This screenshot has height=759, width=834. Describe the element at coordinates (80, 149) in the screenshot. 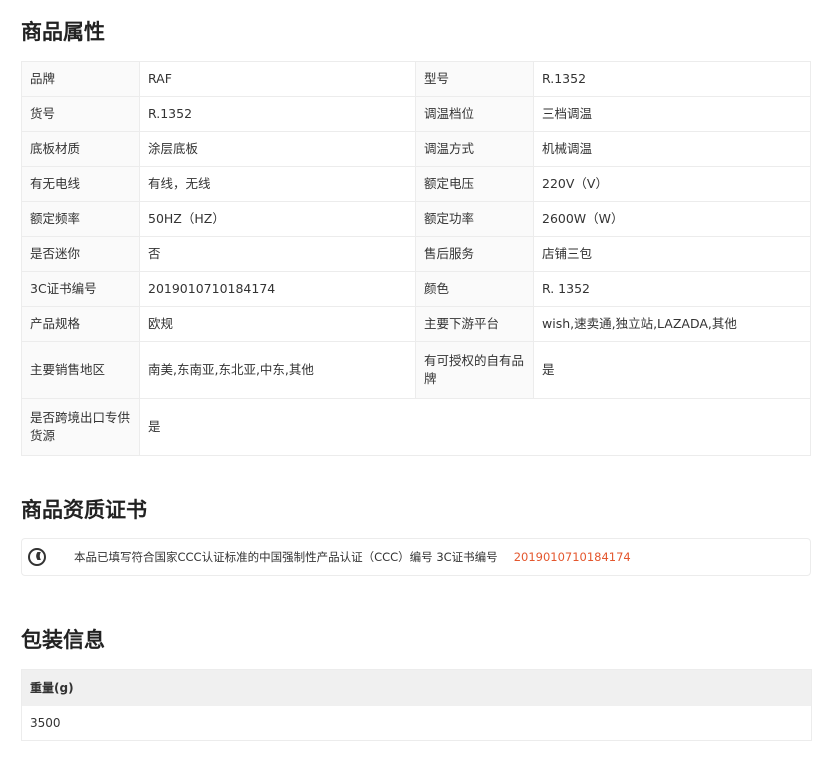

I see `attribute-label: 底板材质` at that location.